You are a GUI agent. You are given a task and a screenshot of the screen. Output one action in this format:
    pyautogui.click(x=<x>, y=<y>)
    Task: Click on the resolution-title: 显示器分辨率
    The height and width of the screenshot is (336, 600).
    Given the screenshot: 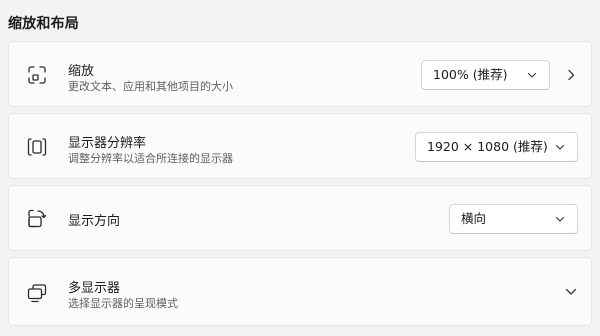 What is the action you would take?
    pyautogui.click(x=107, y=143)
    